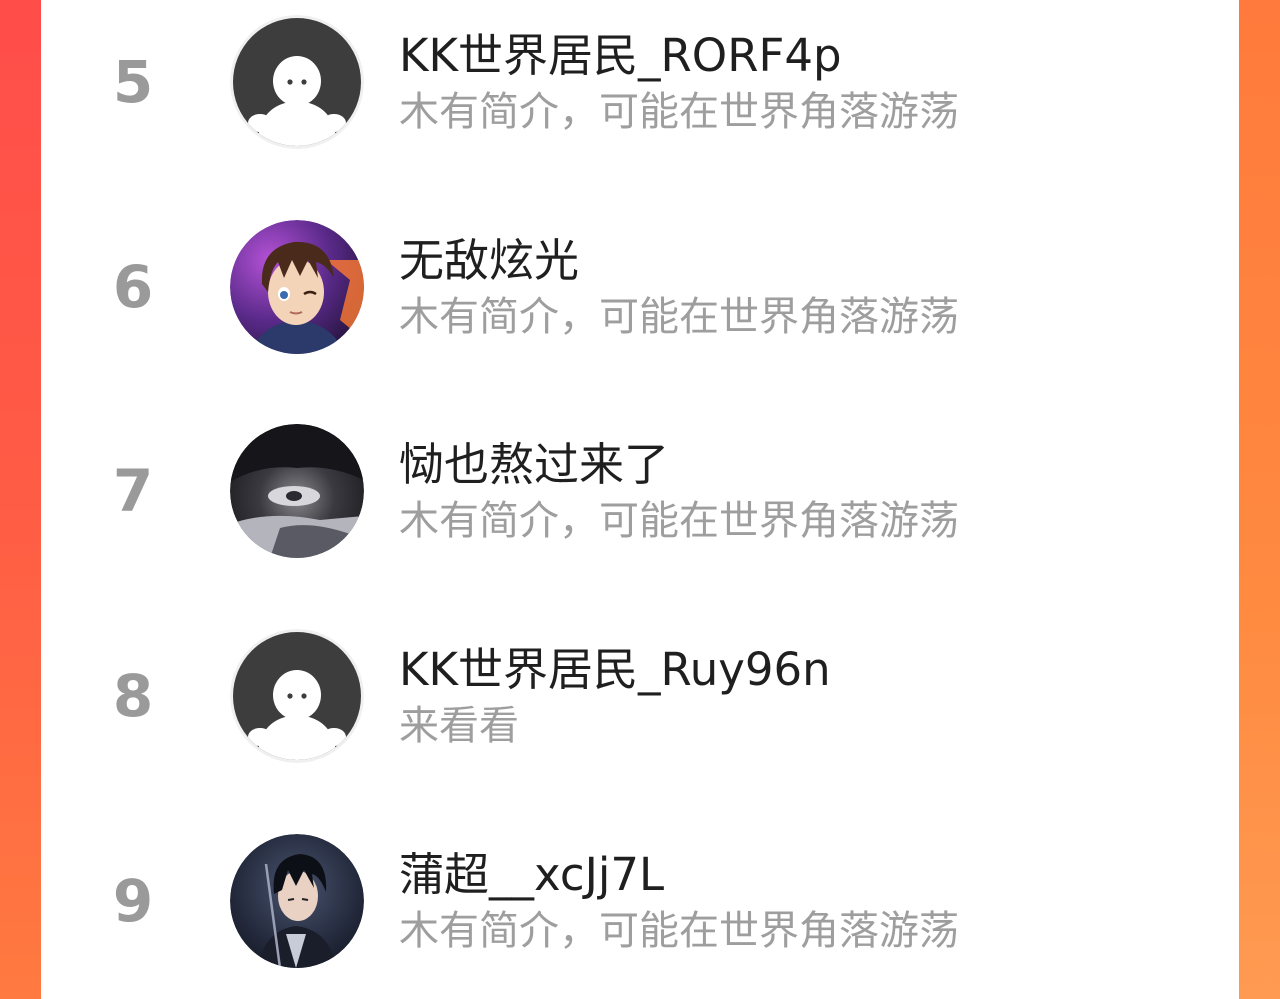 The image size is (1280, 999). I want to click on user-name: 蒲超__xcJj7L, so click(531, 875).